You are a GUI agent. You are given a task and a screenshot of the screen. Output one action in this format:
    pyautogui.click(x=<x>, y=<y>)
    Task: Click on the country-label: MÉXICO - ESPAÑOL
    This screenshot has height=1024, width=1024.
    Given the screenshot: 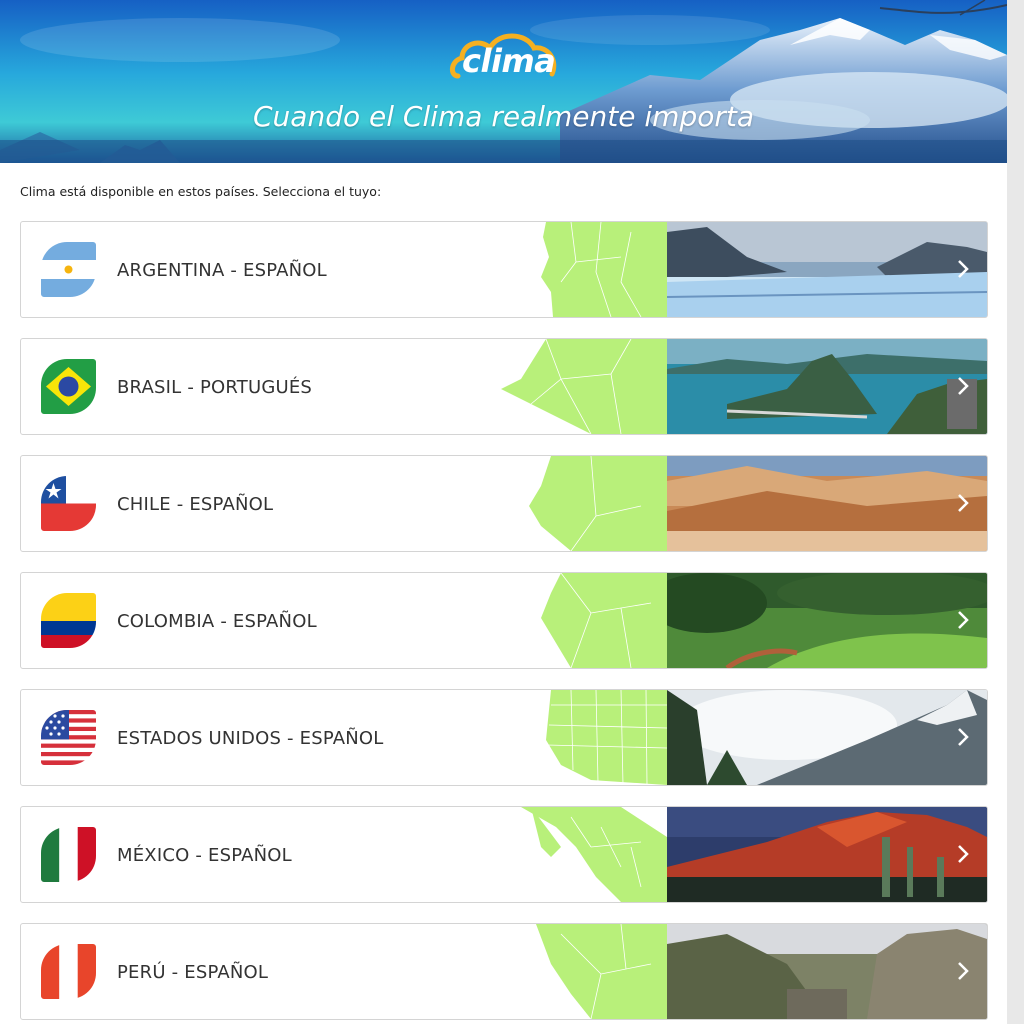 What is the action you would take?
    pyautogui.click(x=204, y=855)
    